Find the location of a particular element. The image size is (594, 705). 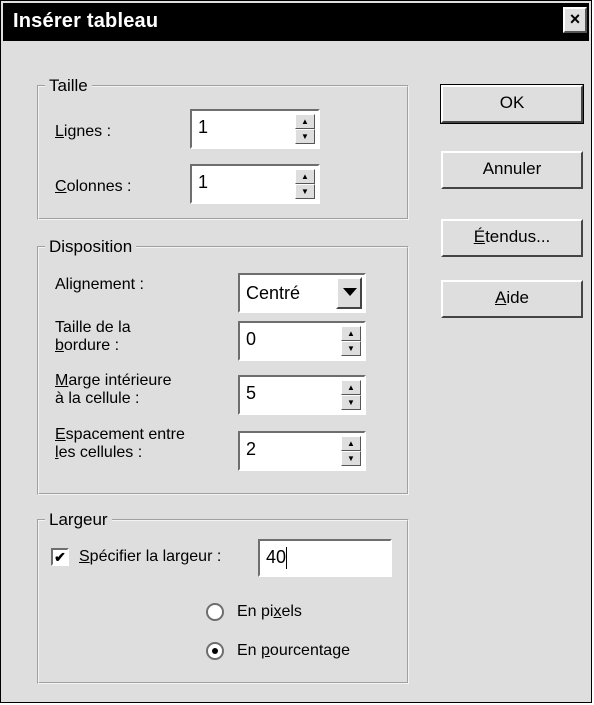

ok-button: OK is located at coordinates (512, 104).